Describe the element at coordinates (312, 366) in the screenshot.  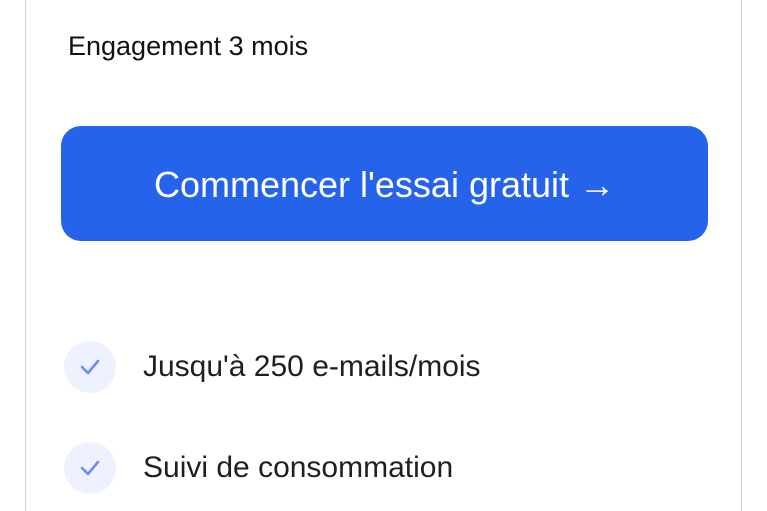
I see `feature-label: Jusqu'à 250 e-mails/mois` at that location.